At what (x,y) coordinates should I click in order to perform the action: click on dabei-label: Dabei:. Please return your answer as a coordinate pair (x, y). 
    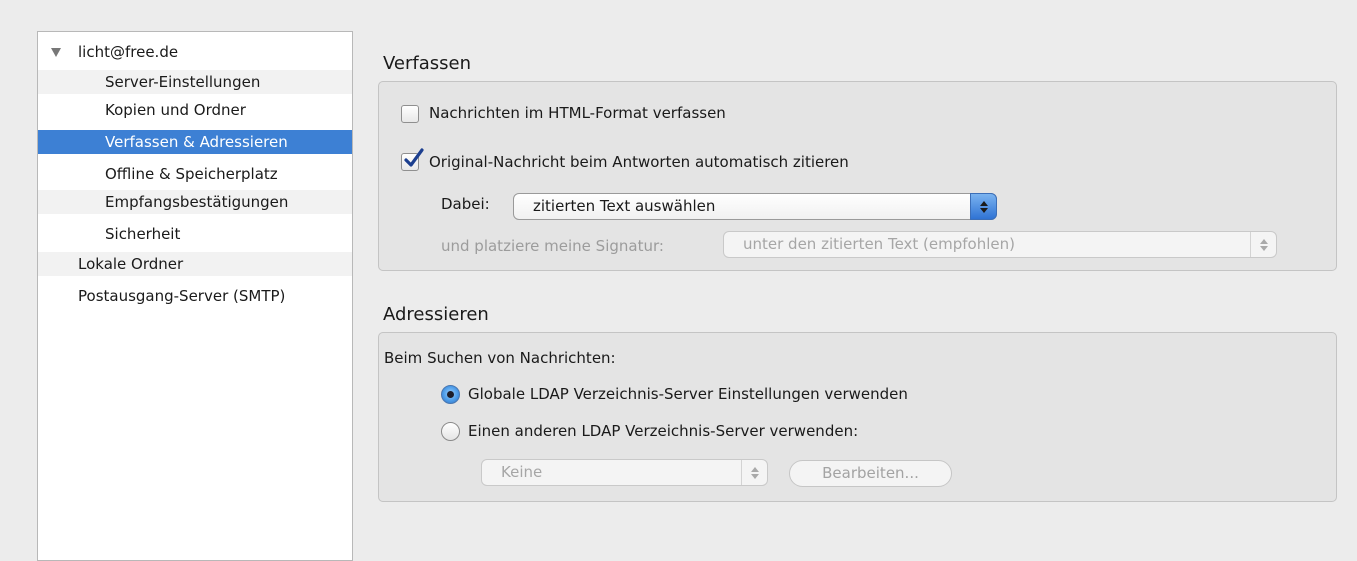
    Looking at the image, I should click on (465, 204).